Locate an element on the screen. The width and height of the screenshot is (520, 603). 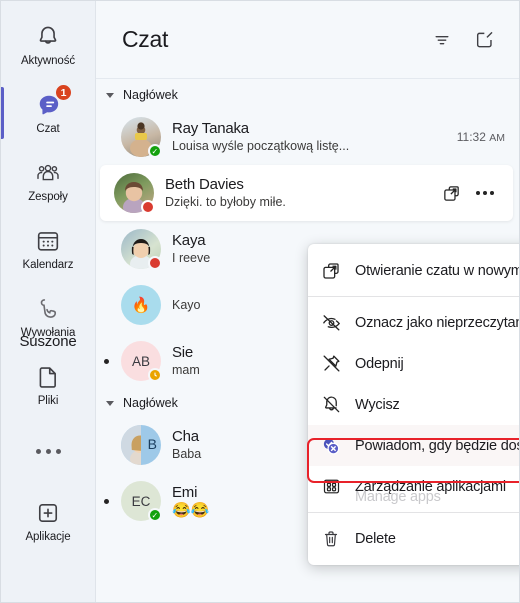
rail-item-calendar: Kalendarz is located at coordinates (48, 249).